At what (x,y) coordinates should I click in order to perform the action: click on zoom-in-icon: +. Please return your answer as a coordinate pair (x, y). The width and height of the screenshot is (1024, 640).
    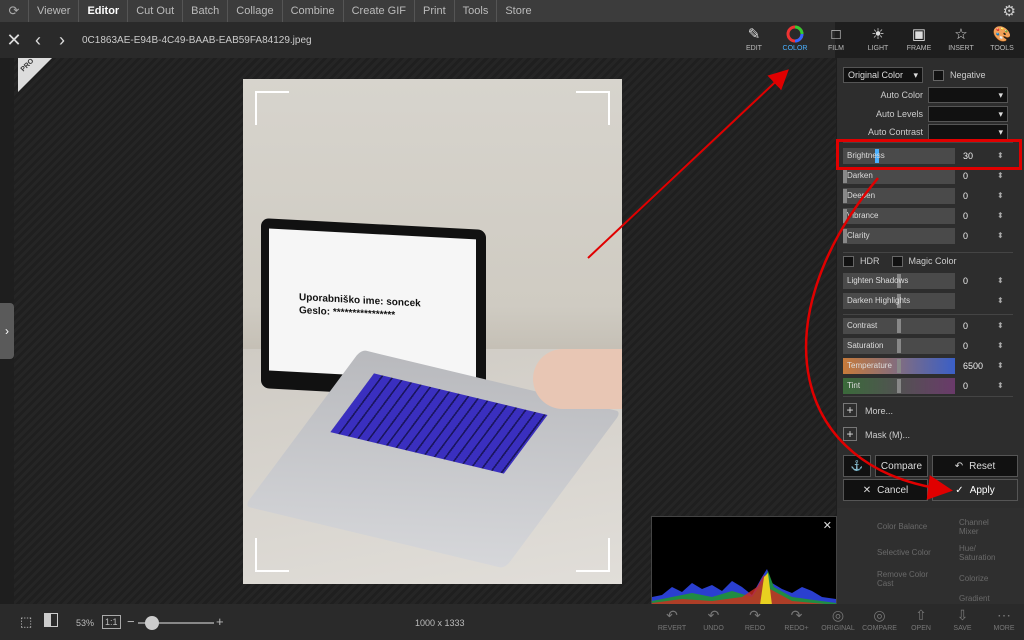
    Looking at the image, I should click on (220, 621).